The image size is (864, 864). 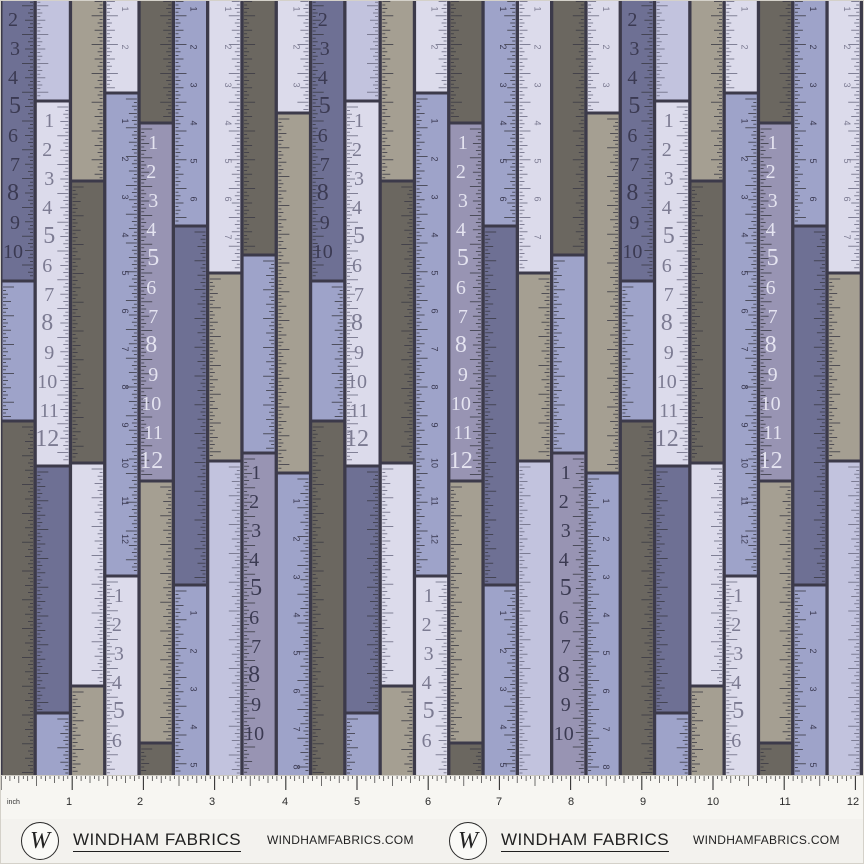 I want to click on tape-segment: 1 2 3 4 5, so click(x=190, y=681).